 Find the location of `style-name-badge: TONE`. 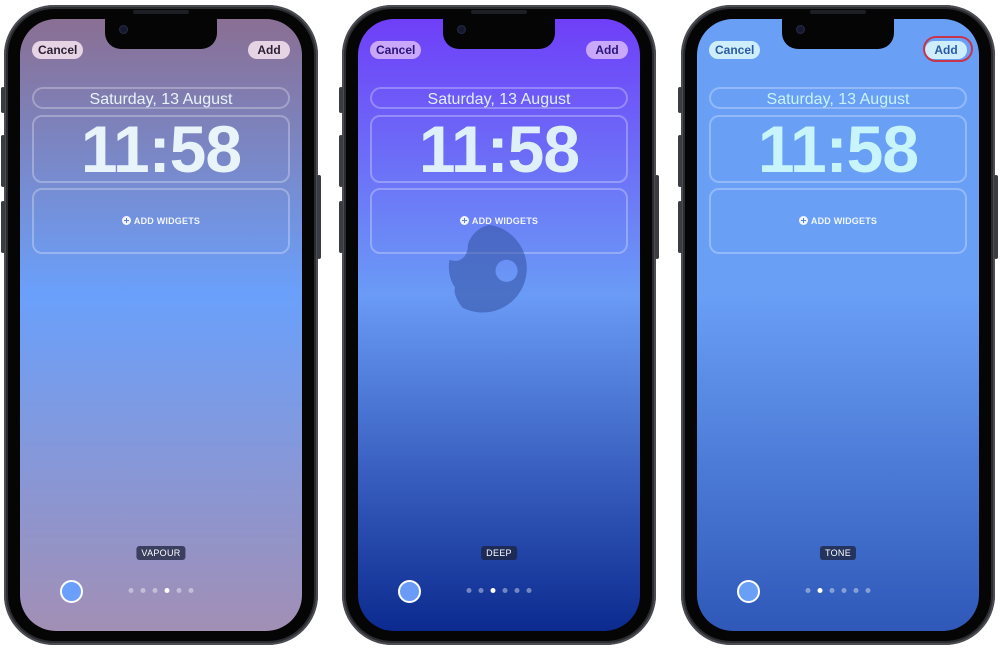

style-name-badge: TONE is located at coordinates (838, 553).